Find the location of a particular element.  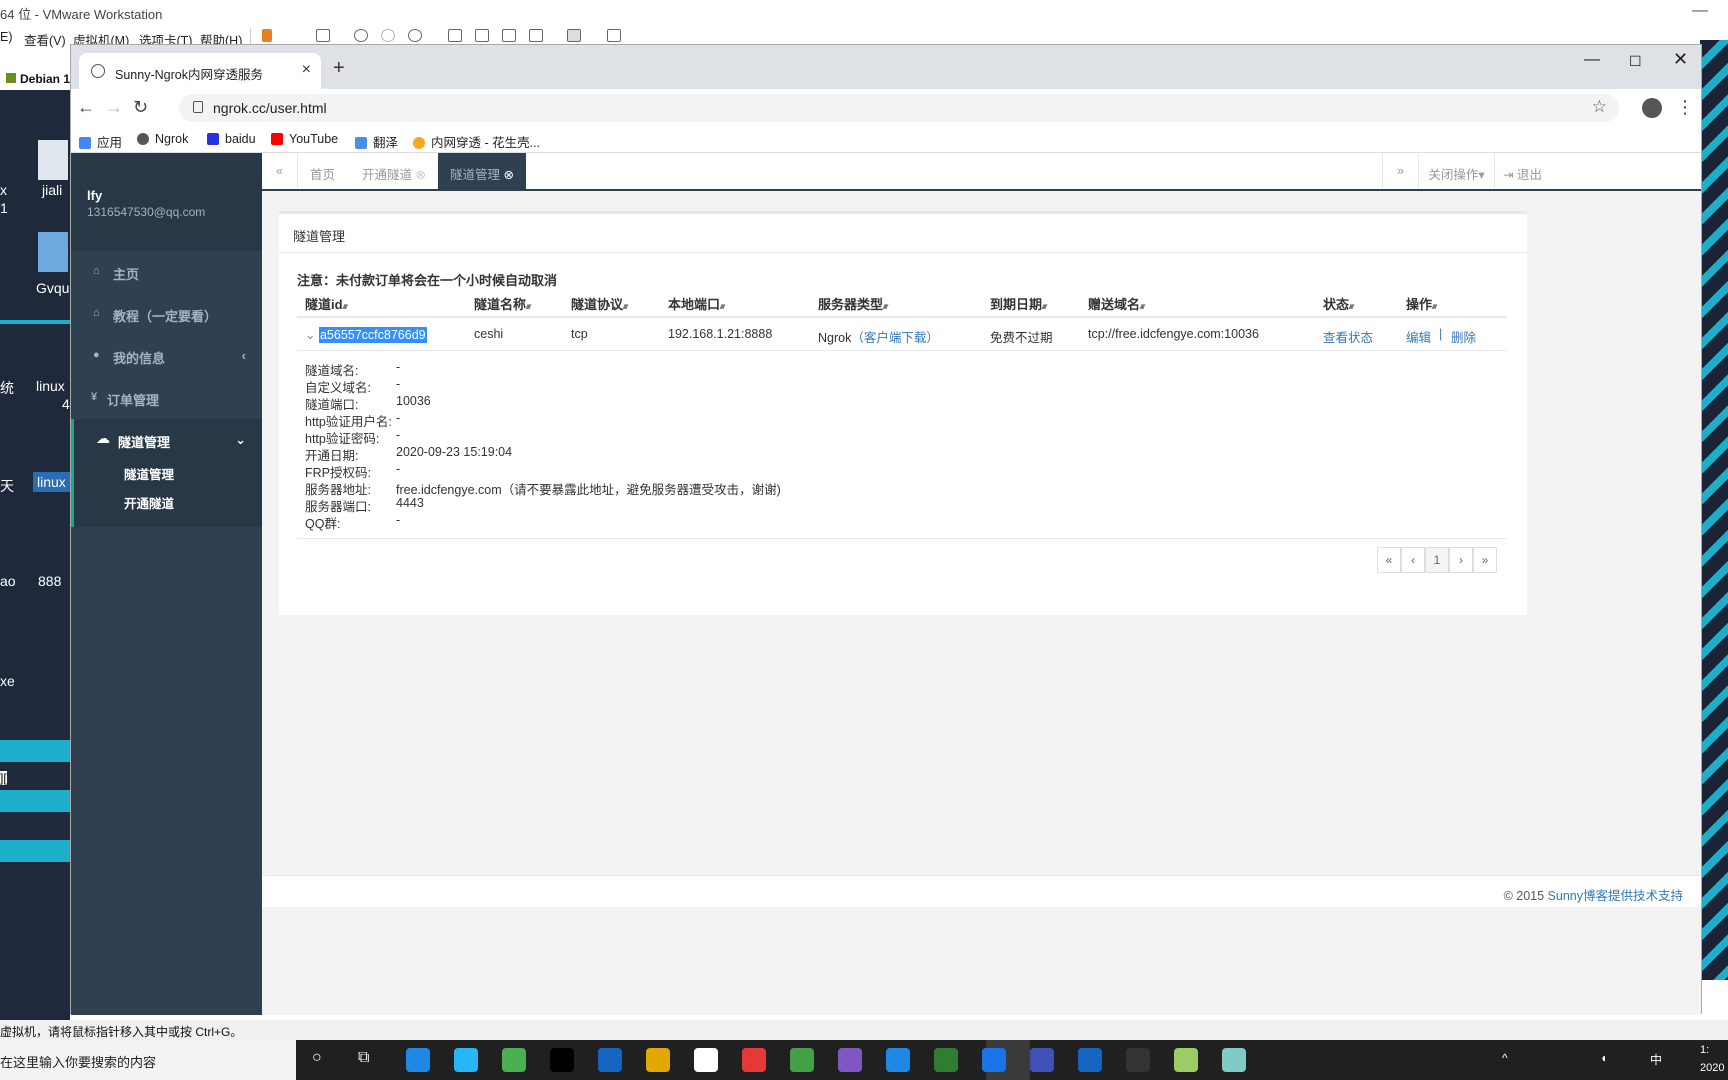

ime-indicator: 中 is located at coordinates (1656, 1059).